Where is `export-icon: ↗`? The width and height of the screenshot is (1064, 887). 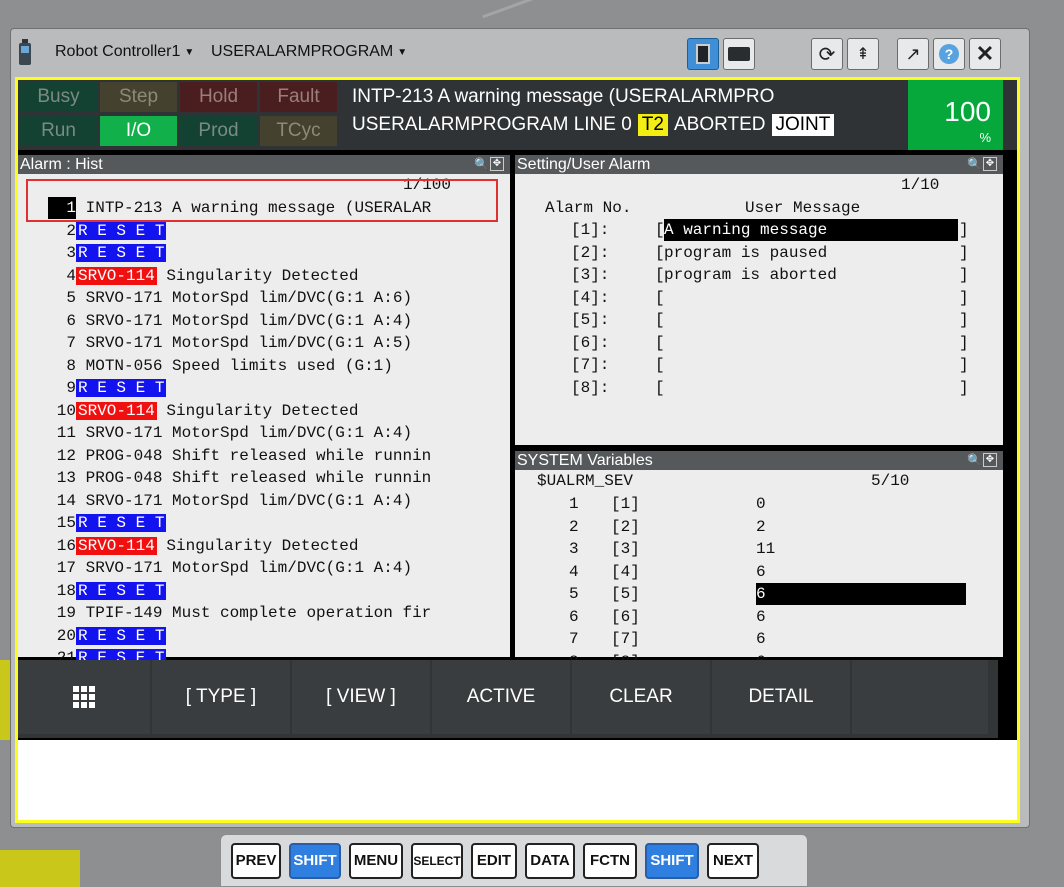 export-icon: ↗ is located at coordinates (913, 53).